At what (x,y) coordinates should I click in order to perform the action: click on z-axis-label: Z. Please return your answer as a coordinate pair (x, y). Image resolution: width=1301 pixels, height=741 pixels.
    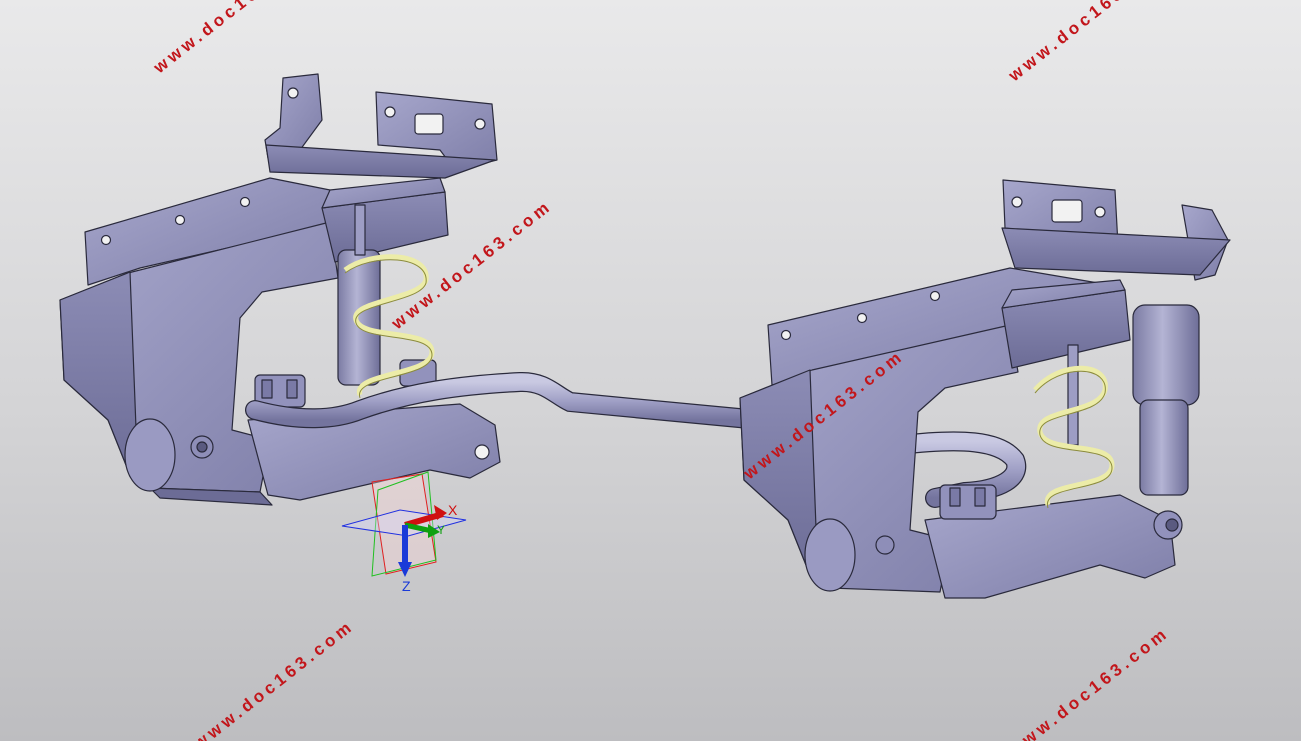
    Looking at the image, I should click on (406, 586).